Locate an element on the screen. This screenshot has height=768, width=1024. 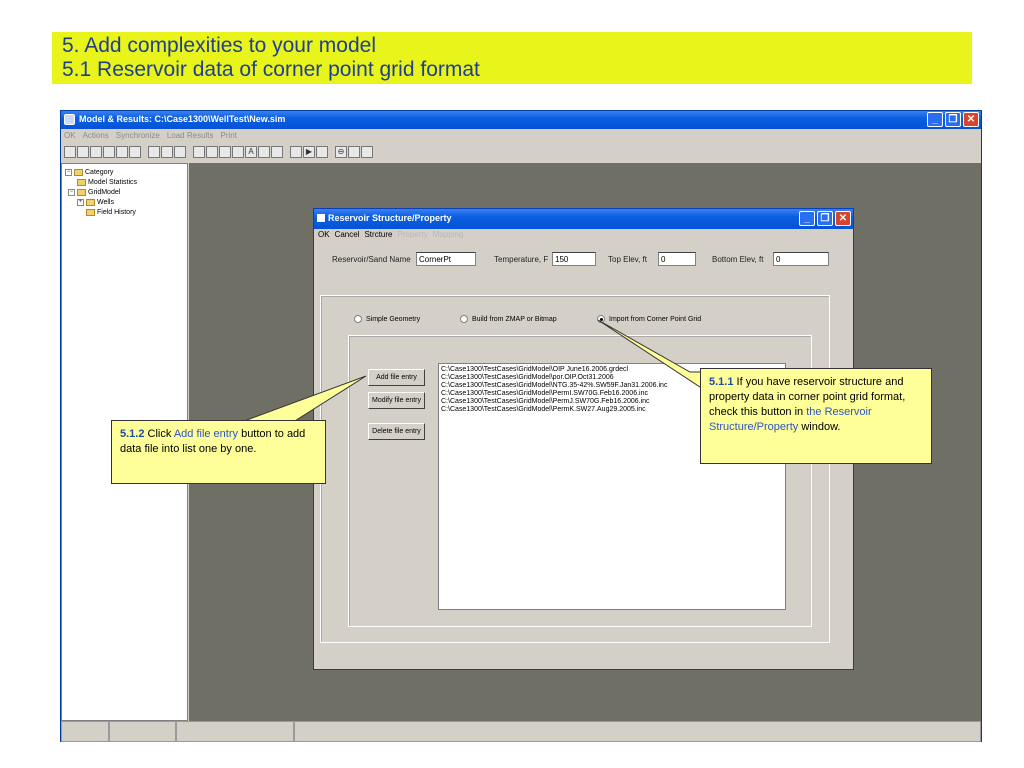
move-icon is located at coordinates (264, 152).